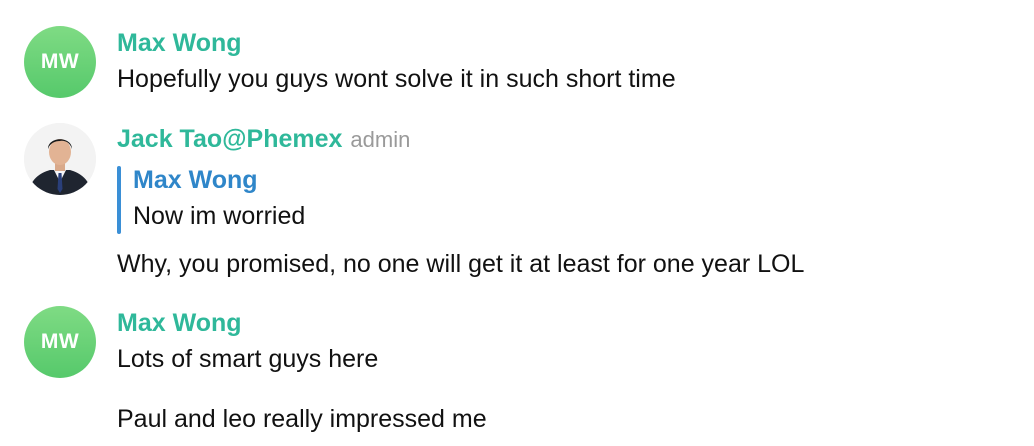  What do you see at coordinates (248, 359) in the screenshot?
I see `message-text: Lots of smart guys here` at bounding box center [248, 359].